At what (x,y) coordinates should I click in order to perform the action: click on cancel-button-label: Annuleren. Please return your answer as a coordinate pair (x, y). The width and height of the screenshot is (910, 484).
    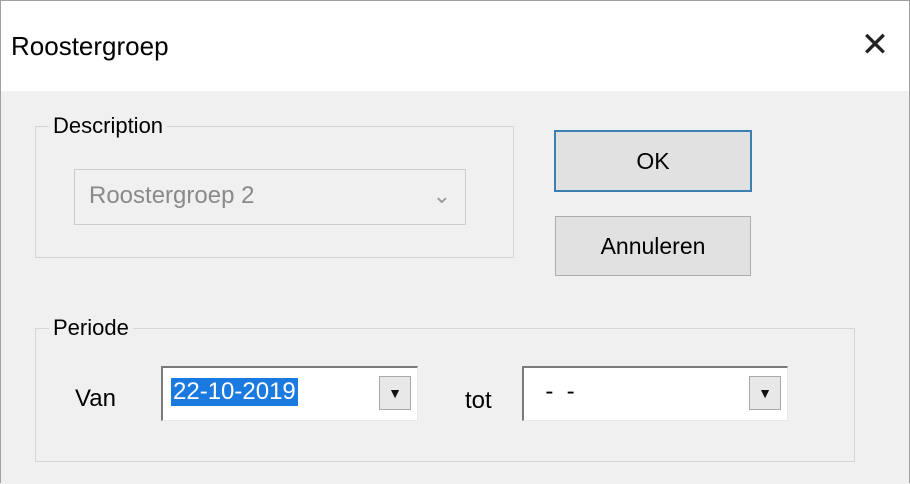
    Looking at the image, I should click on (653, 246).